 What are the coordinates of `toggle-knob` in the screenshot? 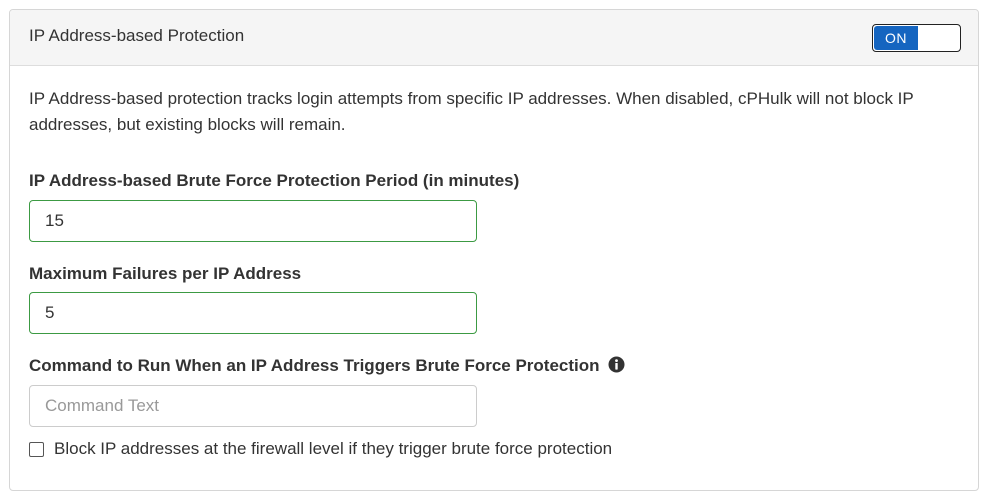 It's located at (938, 38).